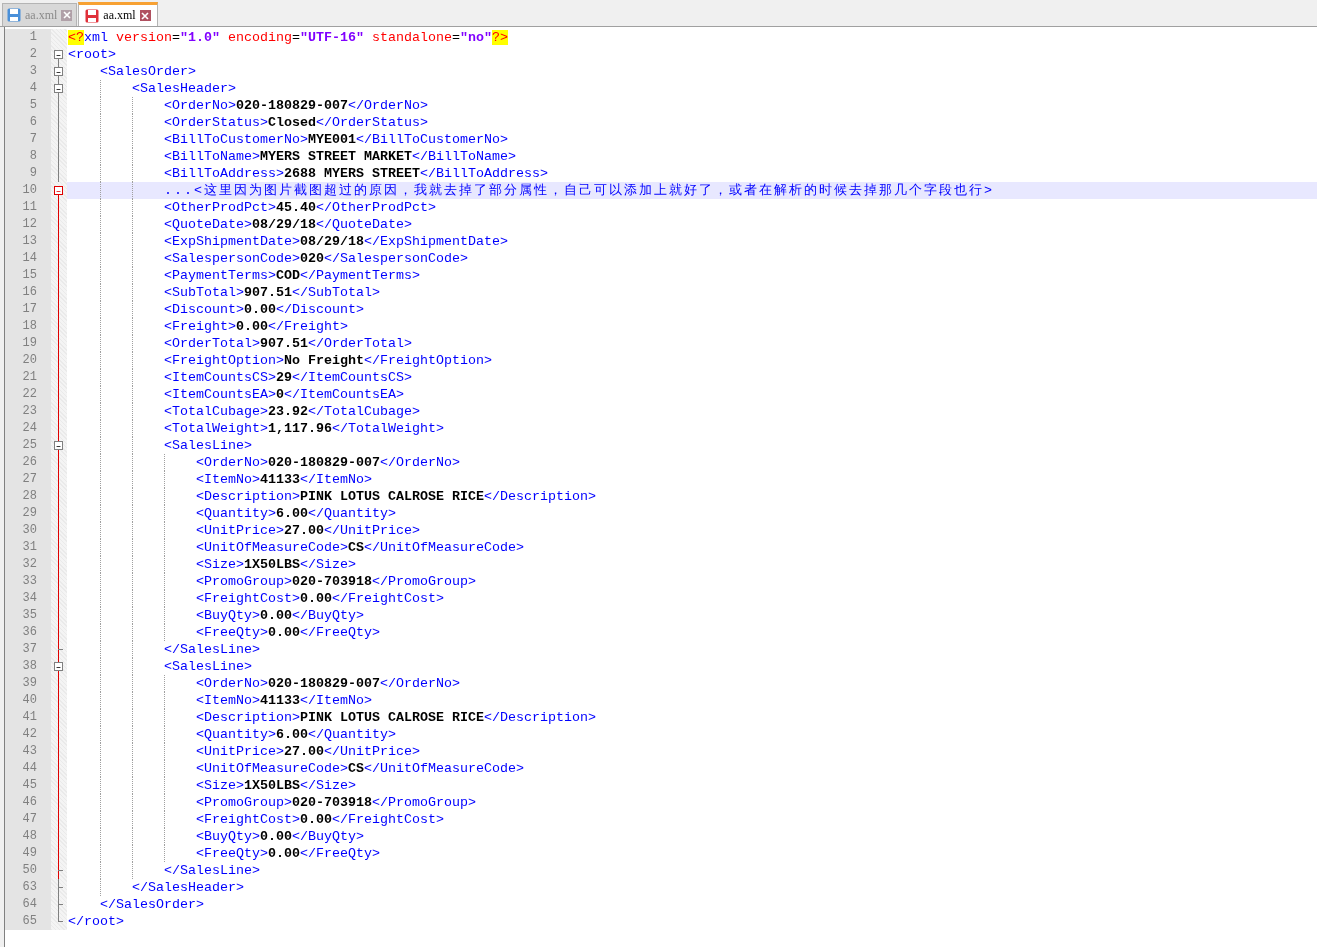 The image size is (1317, 947). Describe the element at coordinates (28, 615) in the screenshot. I see `line-number: 35` at that location.